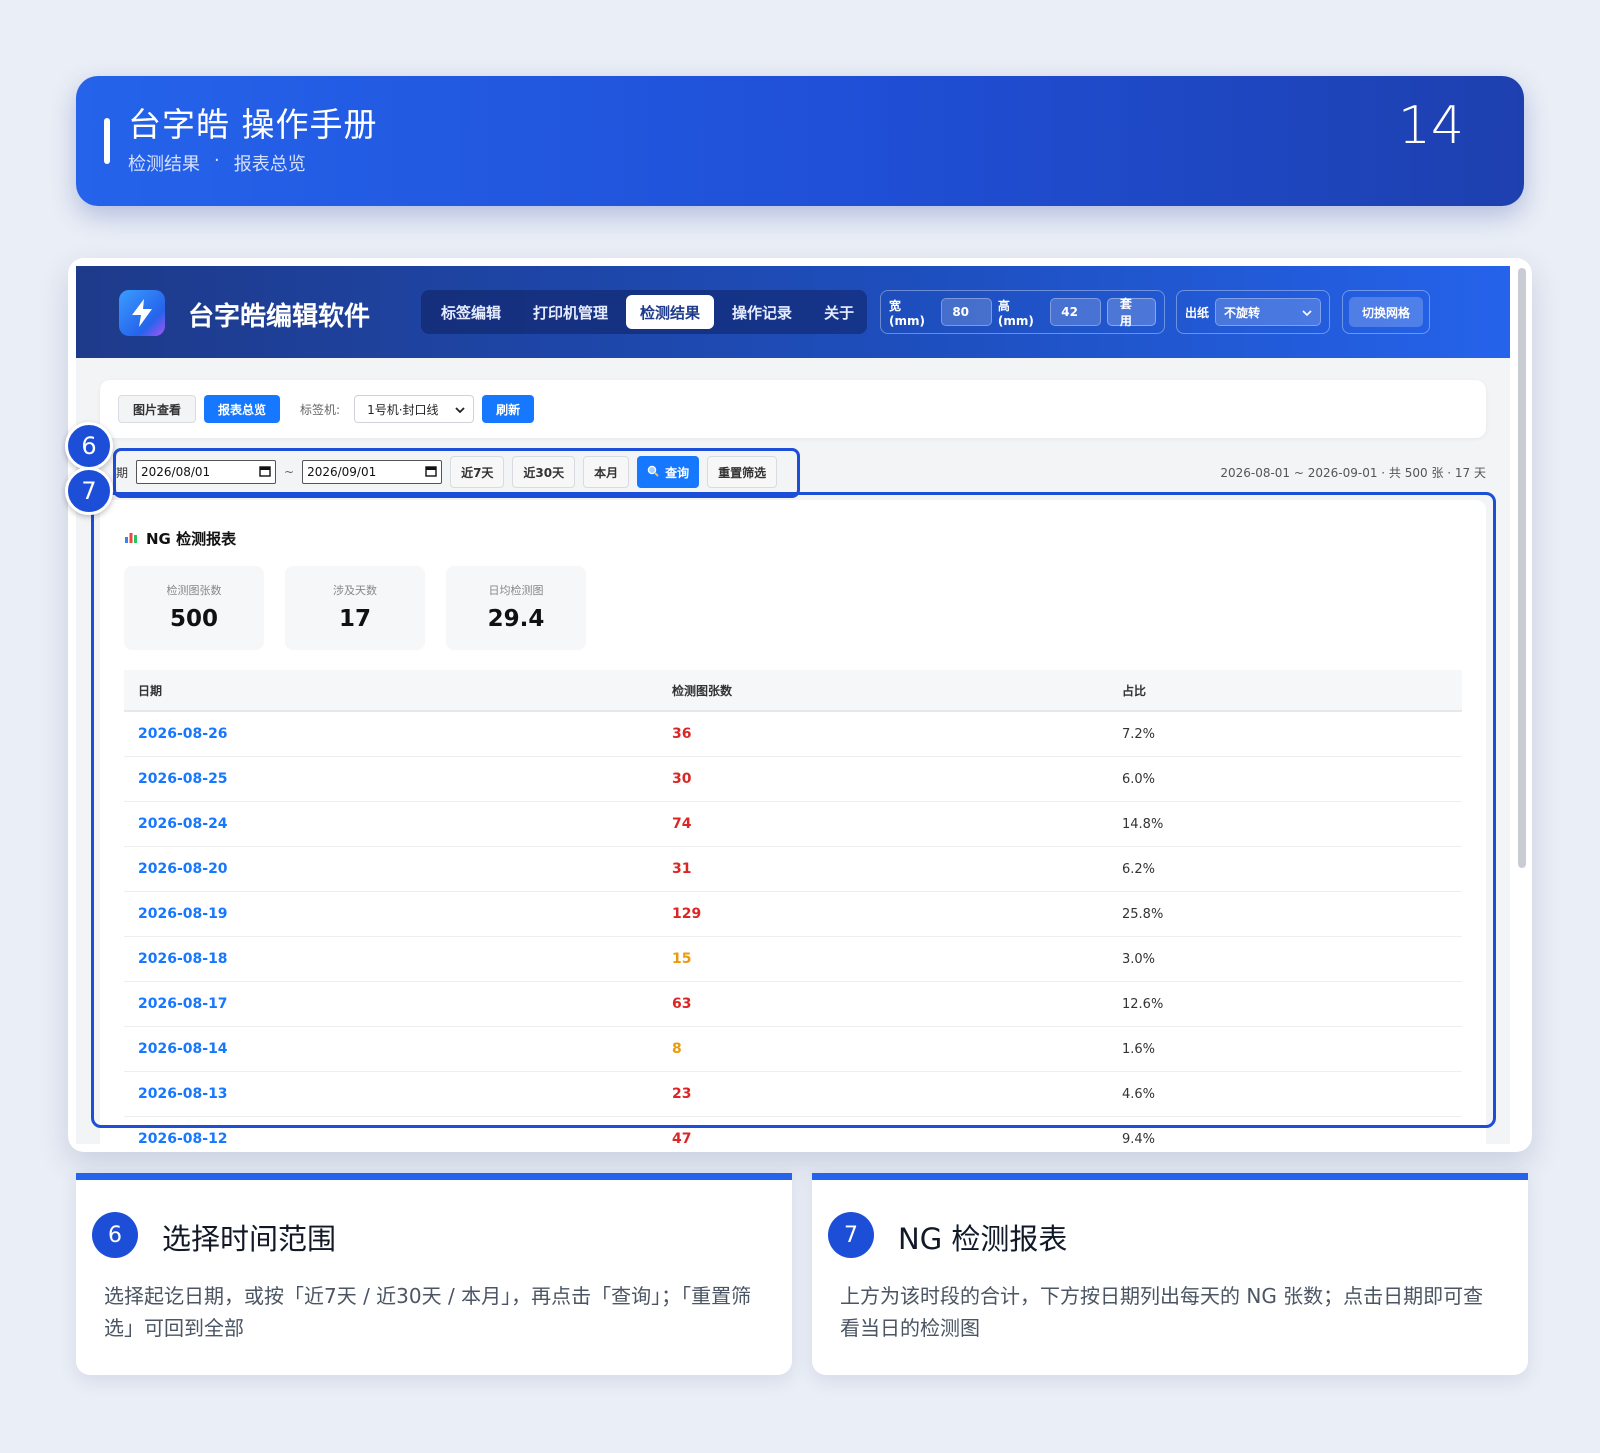 Image resolution: width=1600 pixels, height=1453 pixels. I want to click on manual-title: 台字皓 操作手册, so click(253, 124).